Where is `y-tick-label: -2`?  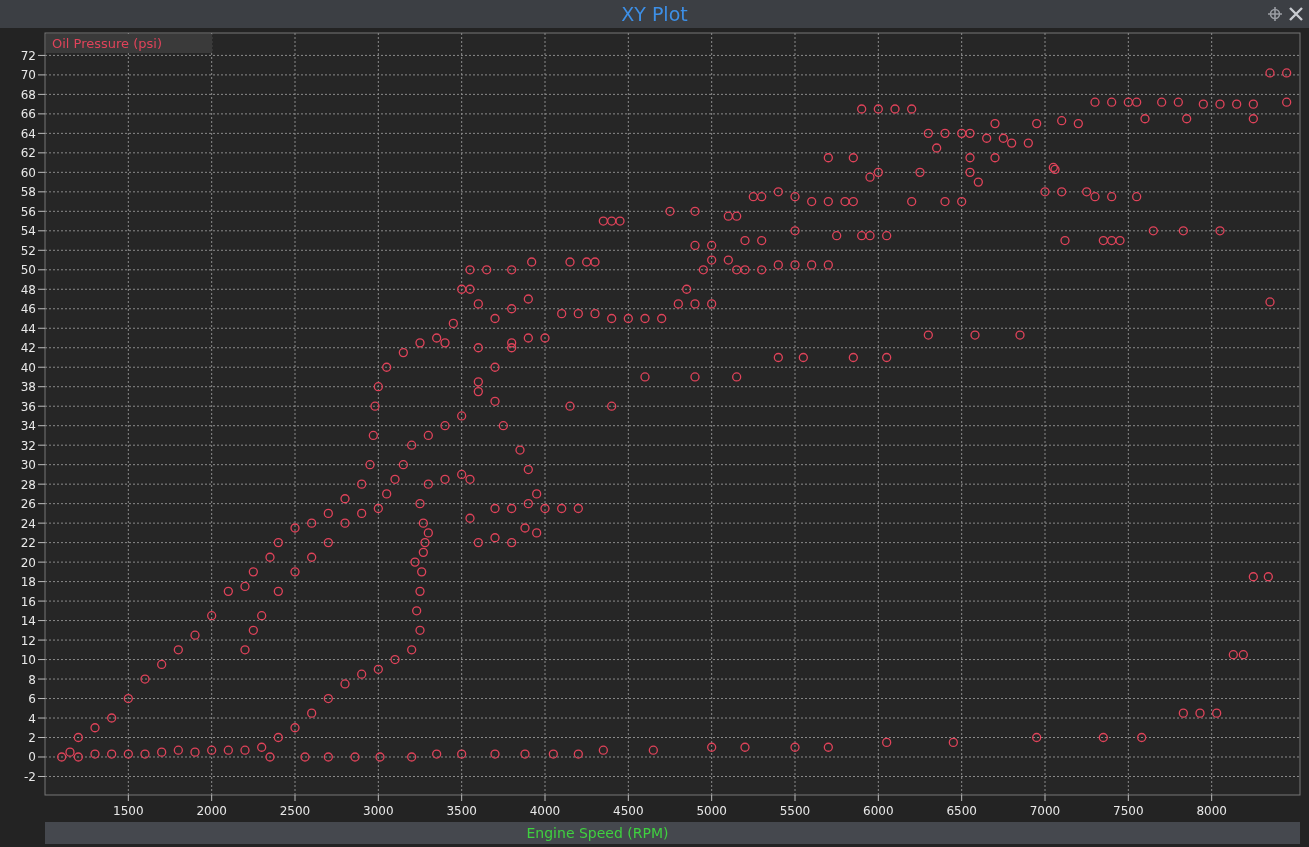
y-tick-label: -2 is located at coordinates (30, 777).